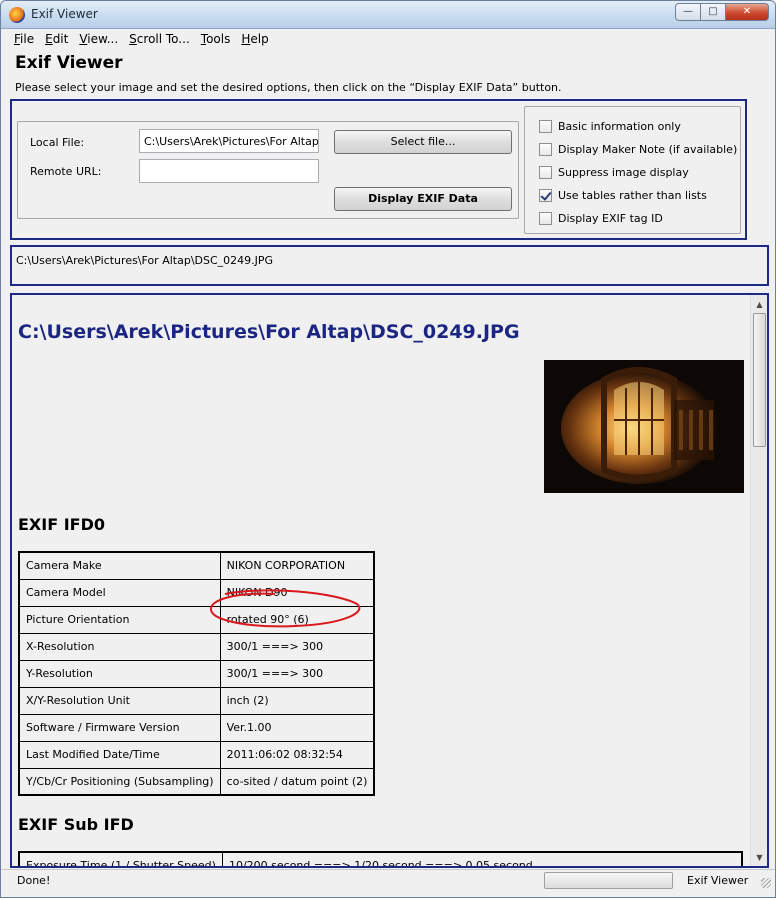 Image resolution: width=776 pixels, height=898 pixels. I want to click on maximize-button: □, so click(713, 12).